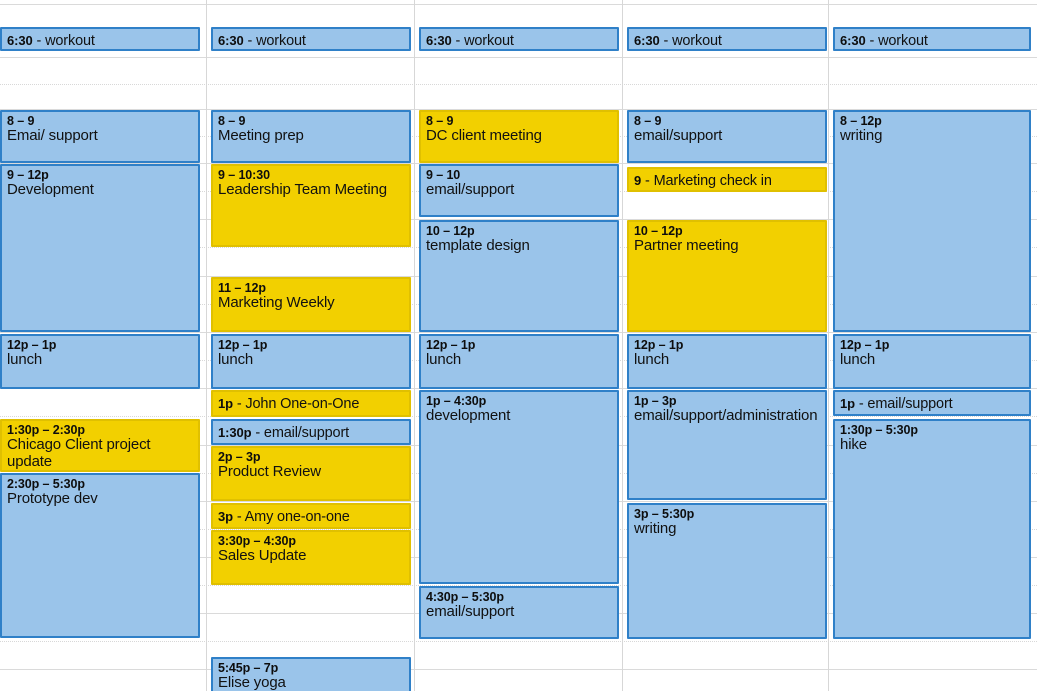  Describe the element at coordinates (519, 612) in the screenshot. I see `calendar-event: 4:30p – 5:30p email/support` at that location.